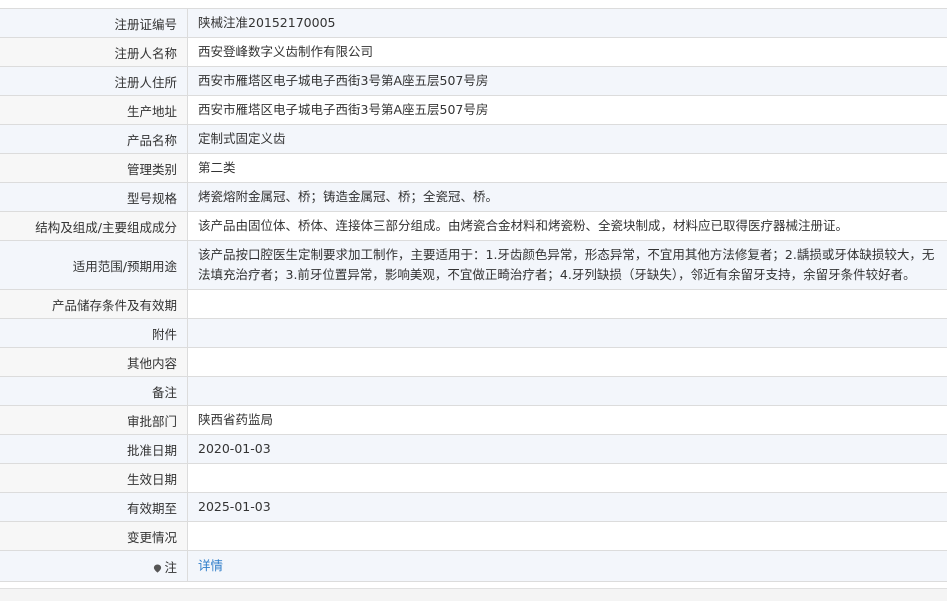 The height and width of the screenshot is (601, 947). Describe the element at coordinates (94, 197) in the screenshot. I see `row-label: 型号规格` at that location.